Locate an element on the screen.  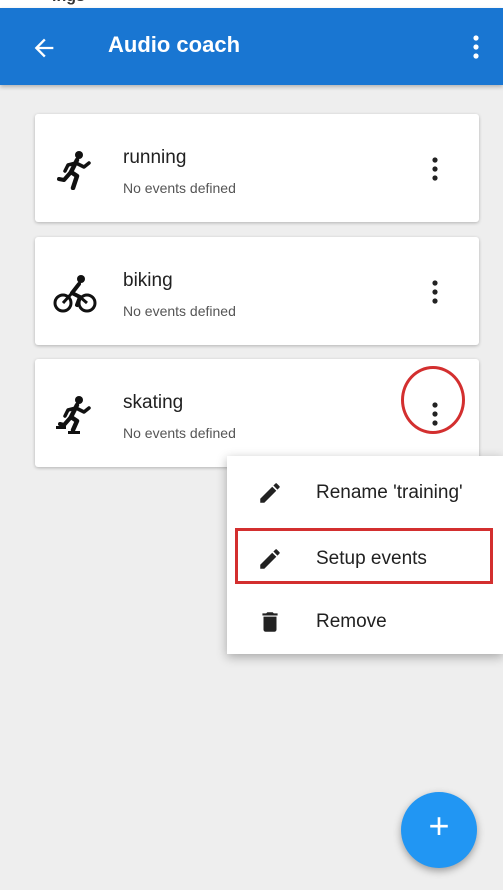
menu-item-label: Rename 'training' is located at coordinates (389, 492).